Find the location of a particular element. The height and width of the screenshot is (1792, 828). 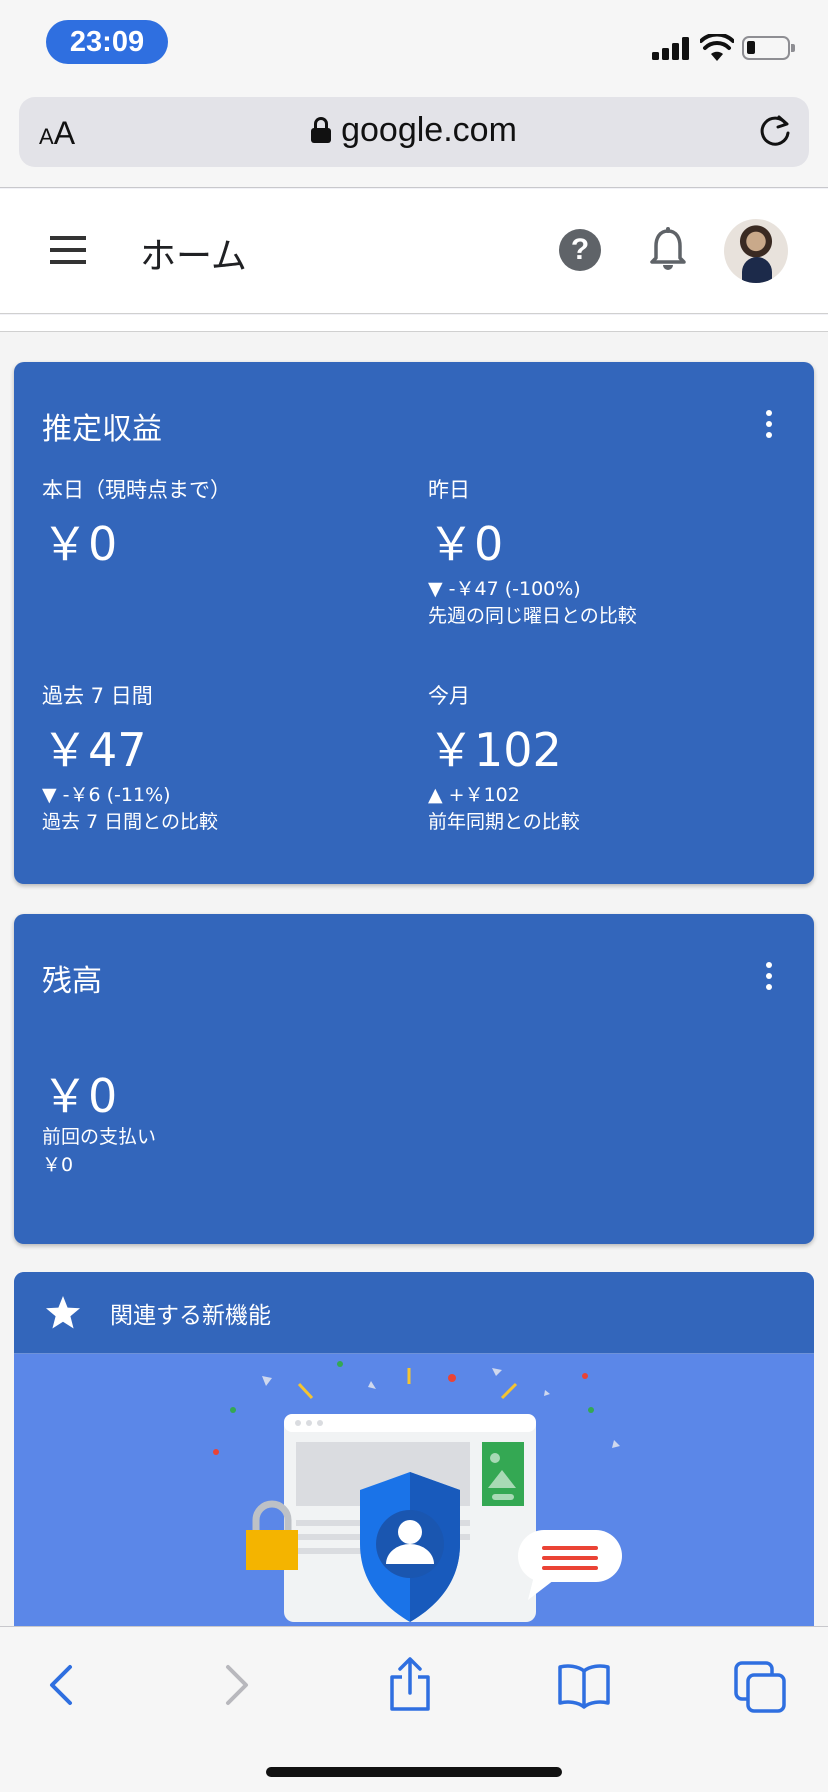

wifi-icon is located at coordinates (717, 47).